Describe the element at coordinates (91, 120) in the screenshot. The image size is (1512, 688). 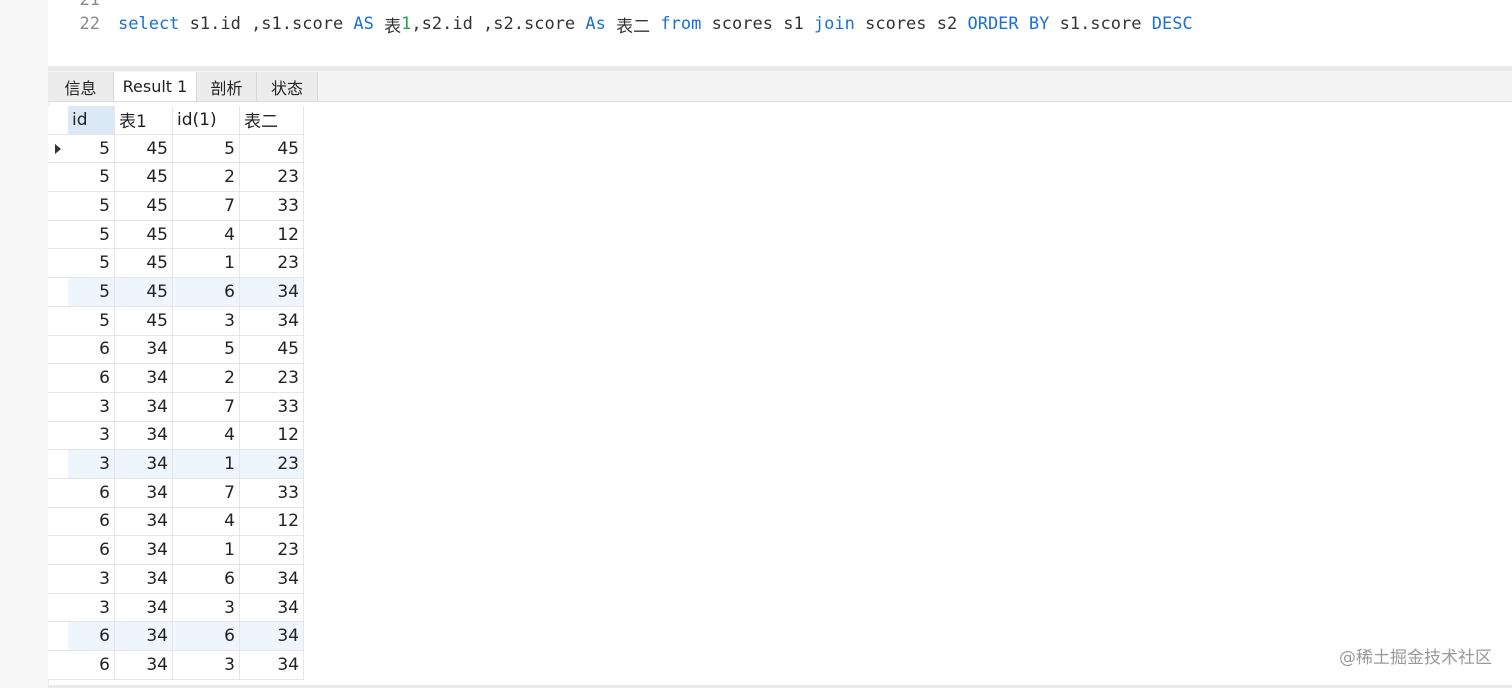
I see `column-header: id` at that location.